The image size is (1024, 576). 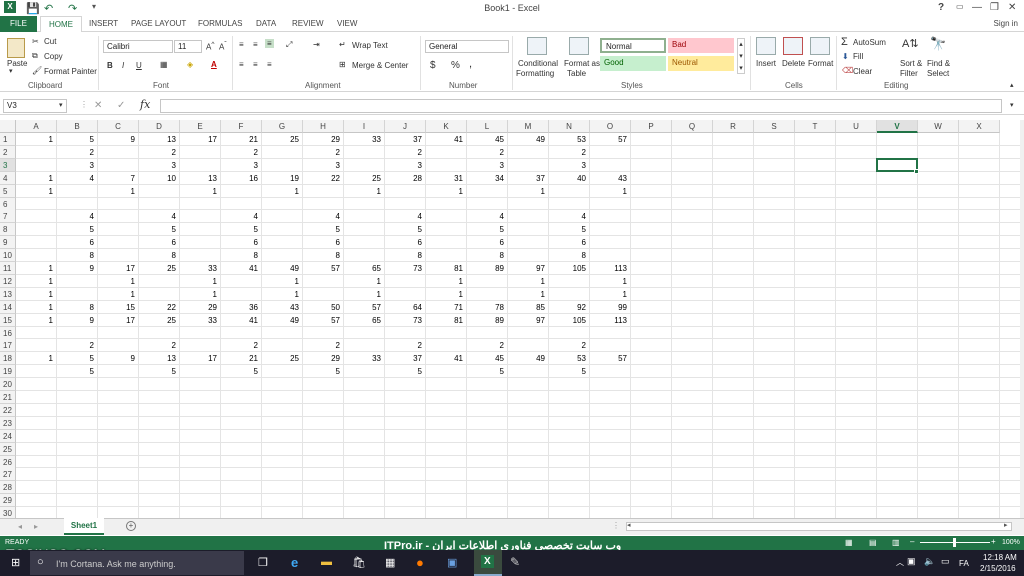 I want to click on collapse-ribbon-icon: ▴, so click(x=1012, y=85).